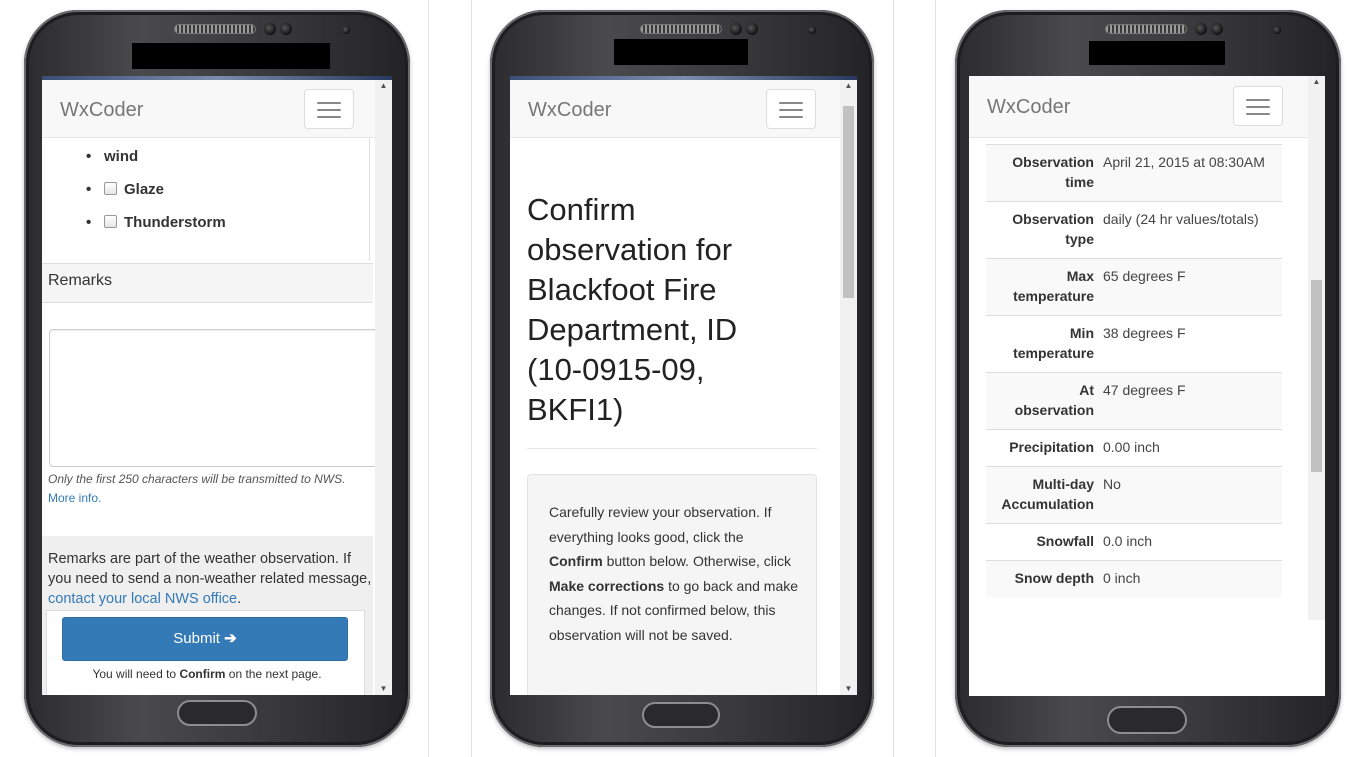  What do you see at coordinates (1054, 578) in the screenshot?
I see `row-label-line: Snow depth` at bounding box center [1054, 578].